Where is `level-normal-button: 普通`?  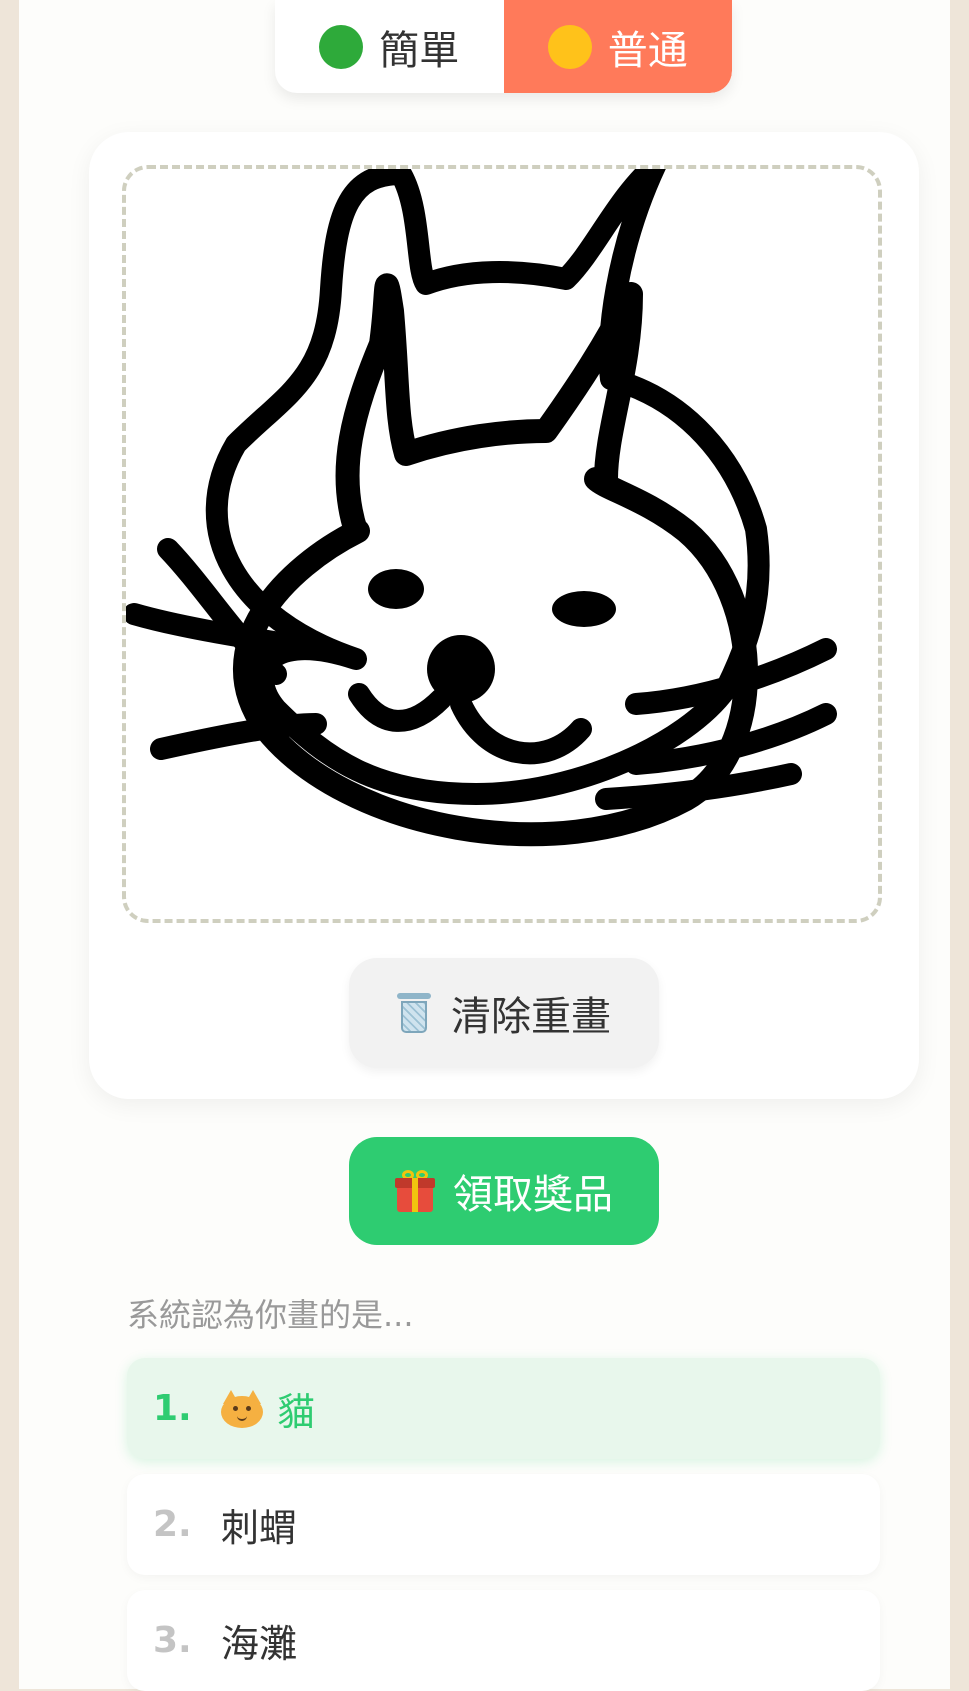 level-normal-button: 普通 is located at coordinates (617, 46).